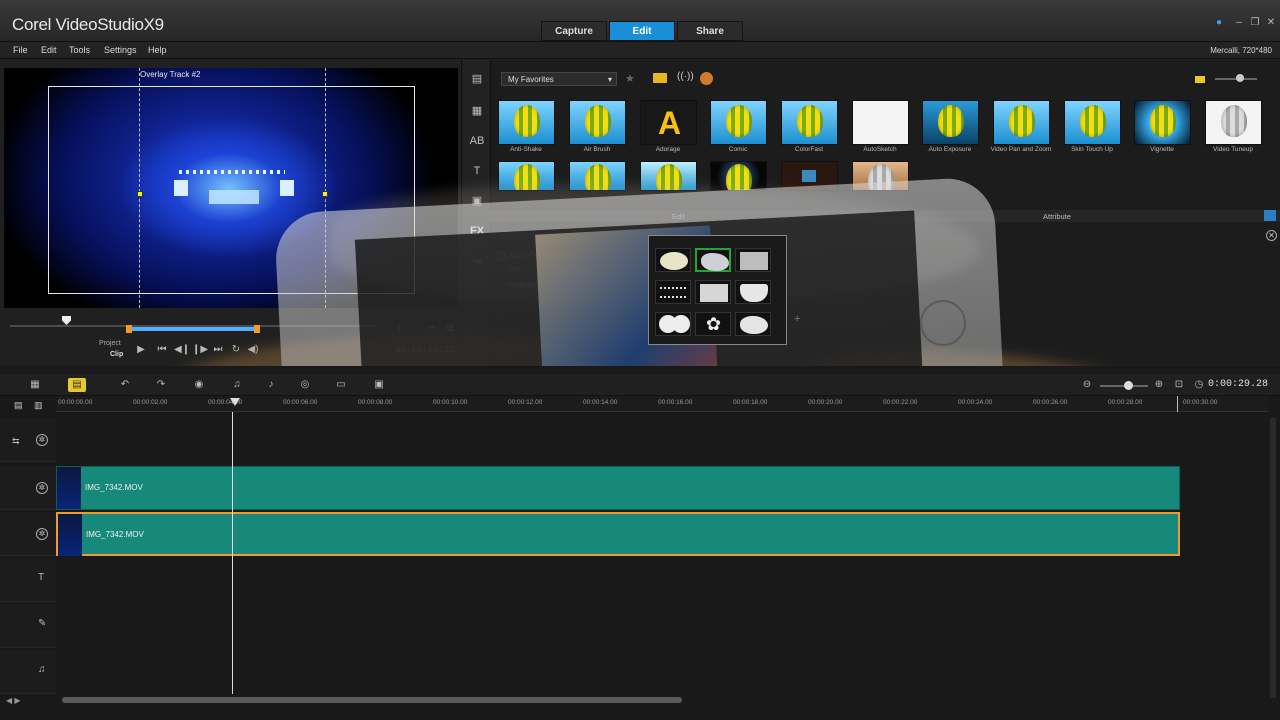 Image resolution: width=1280 pixels, height=720 pixels. Describe the element at coordinates (477, 261) in the screenshot. I see `path-icon: ↝` at that location.